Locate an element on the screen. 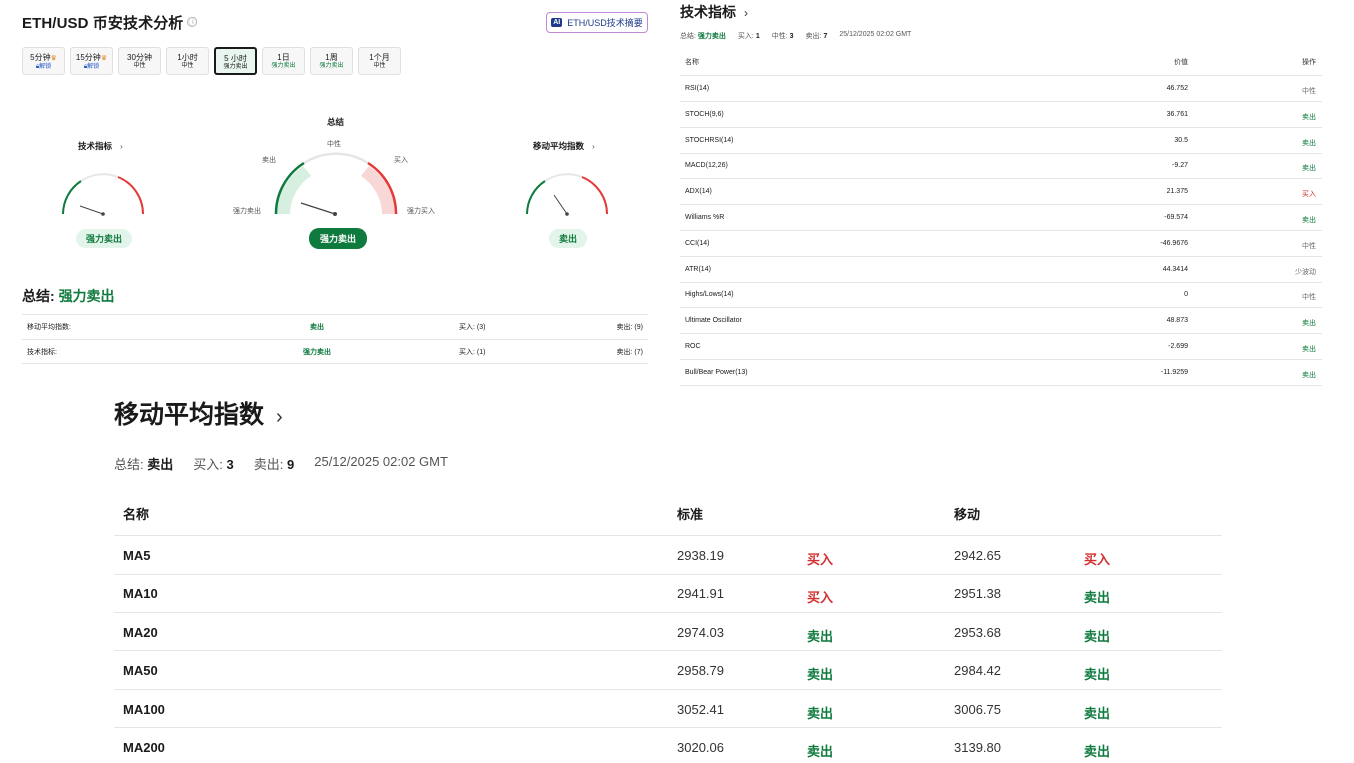  summary-row-sell: 卖出: (9) is located at coordinates (629, 327).